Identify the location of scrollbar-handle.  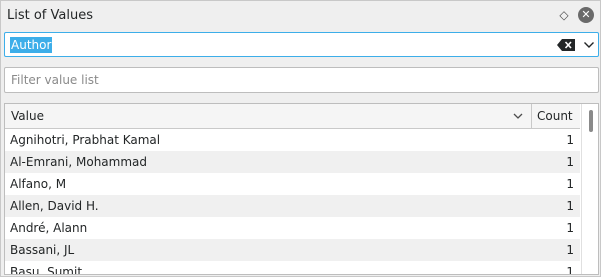
(591, 121).